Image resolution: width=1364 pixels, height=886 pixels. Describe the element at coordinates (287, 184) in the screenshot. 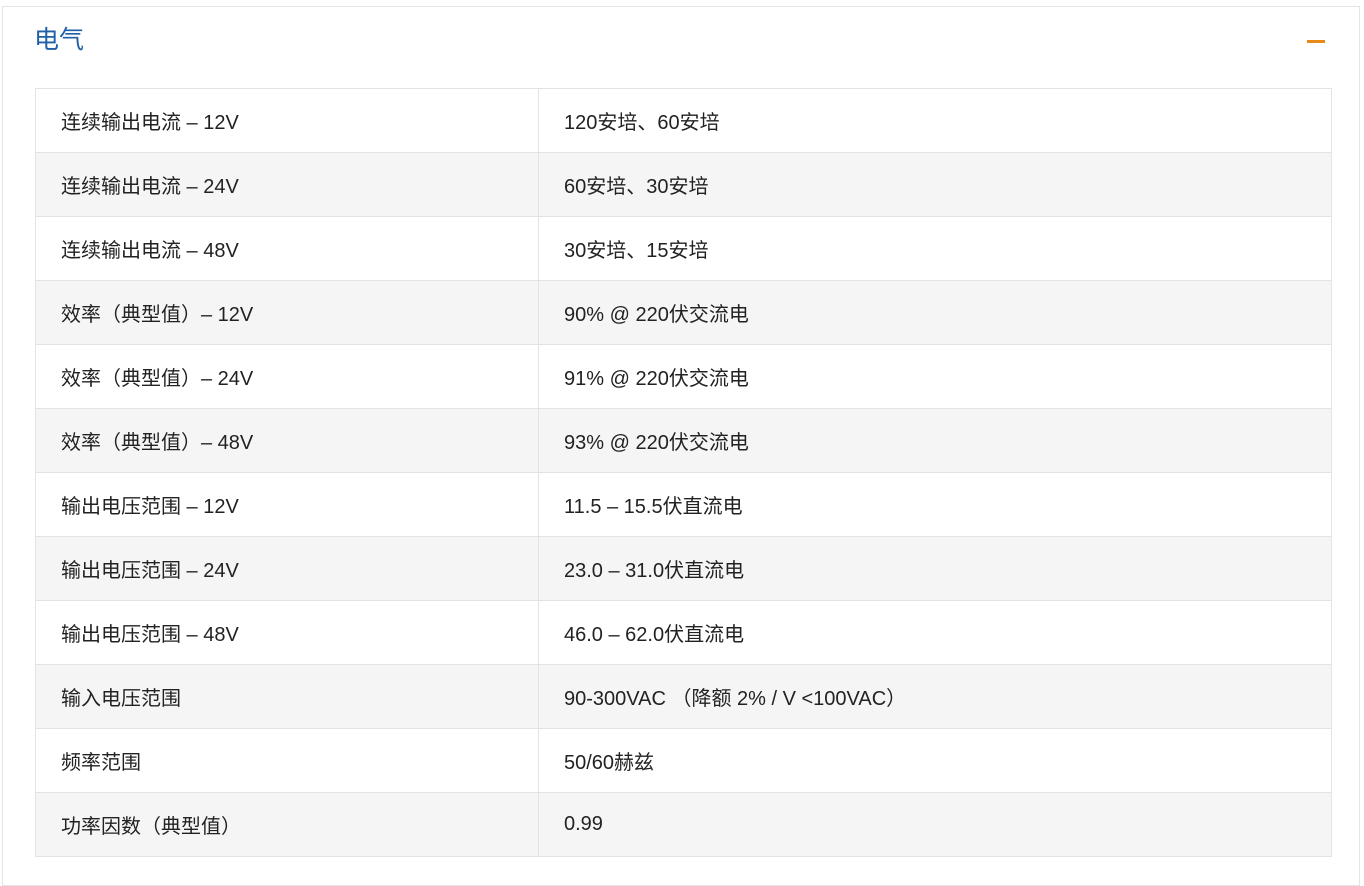

I see `spec-label: 连续输出电流 – 24V` at that location.